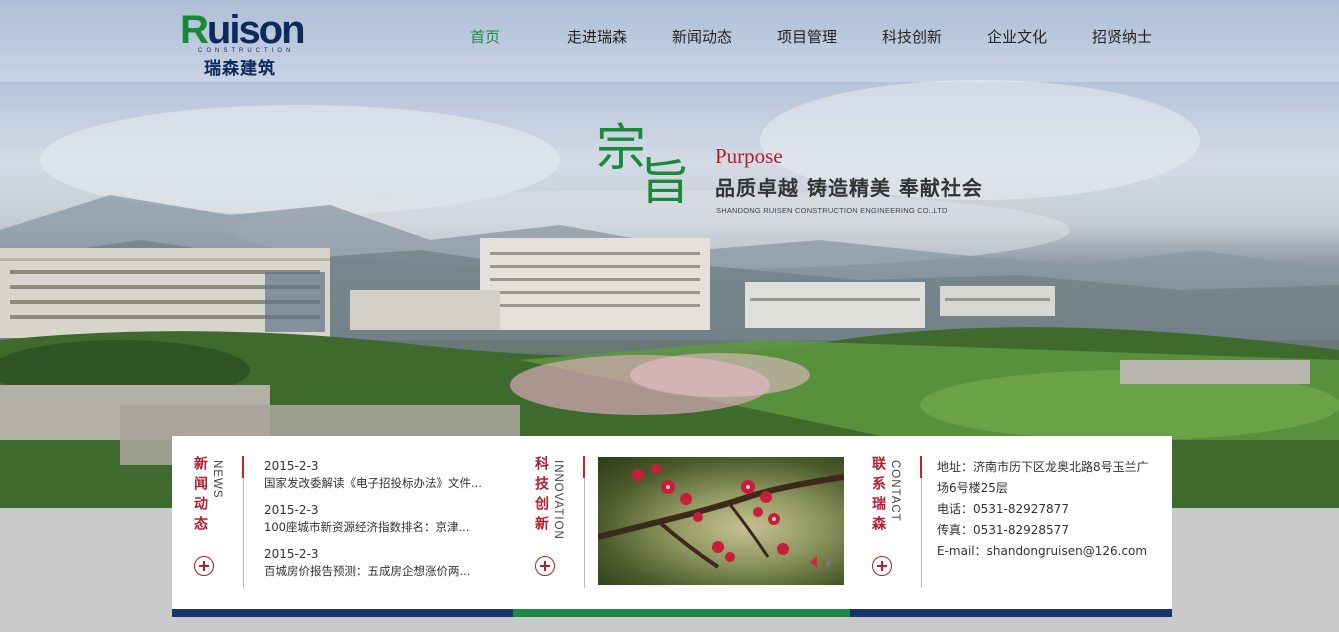 This screenshot has width=1339, height=632. Describe the element at coordinates (1043, 477) in the screenshot. I see `contact-address: 地址：济南市历下区龙奥北路8号玉兰广场6号楼25层` at that location.